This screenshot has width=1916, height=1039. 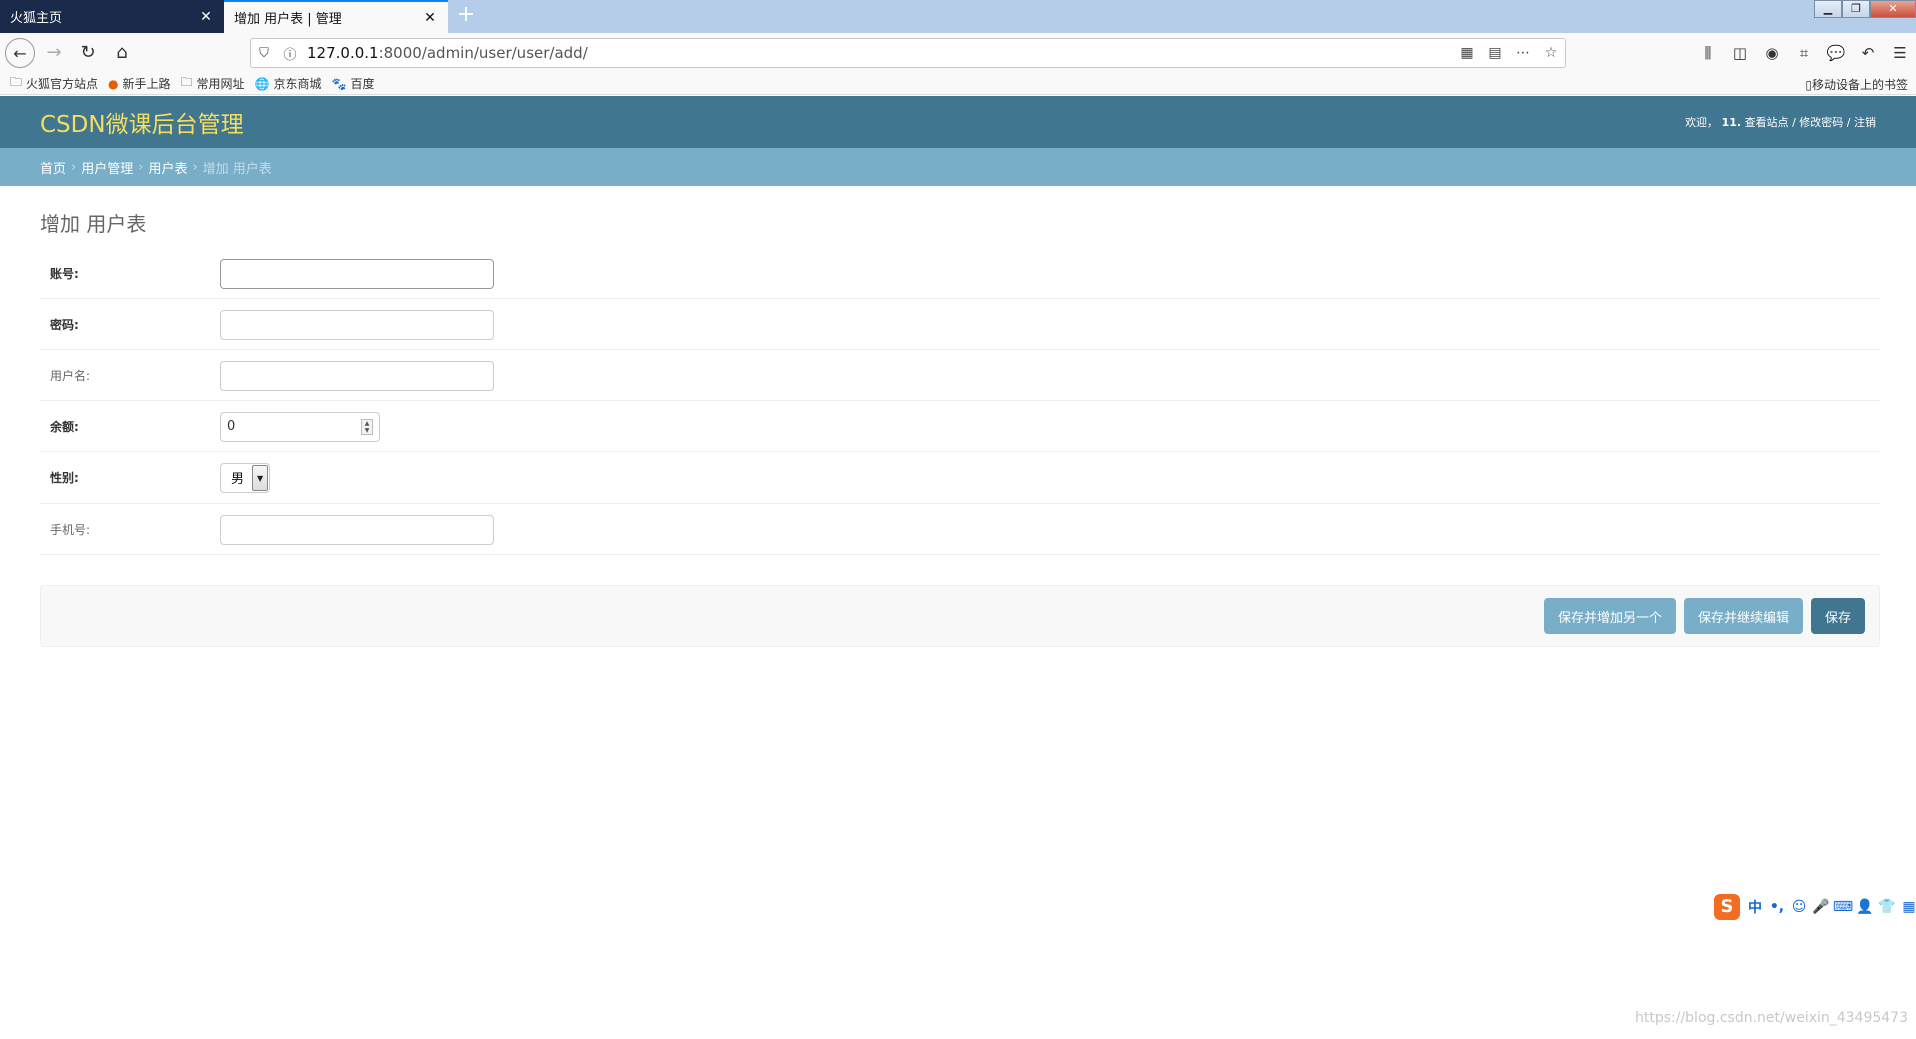 What do you see at coordinates (1799, 907) in the screenshot?
I see `ime-emoji-icon: ☺` at bounding box center [1799, 907].